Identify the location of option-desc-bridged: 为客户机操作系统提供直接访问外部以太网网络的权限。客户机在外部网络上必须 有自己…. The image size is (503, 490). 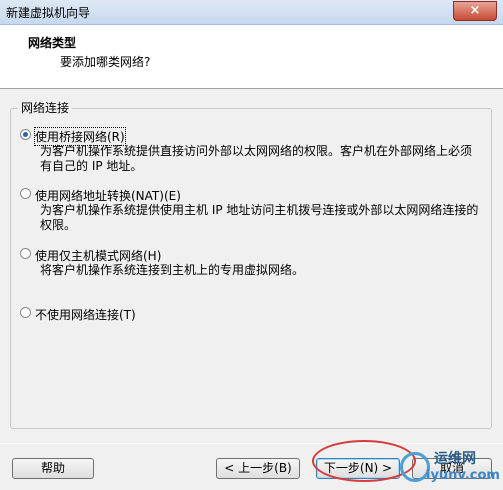
(256, 159).